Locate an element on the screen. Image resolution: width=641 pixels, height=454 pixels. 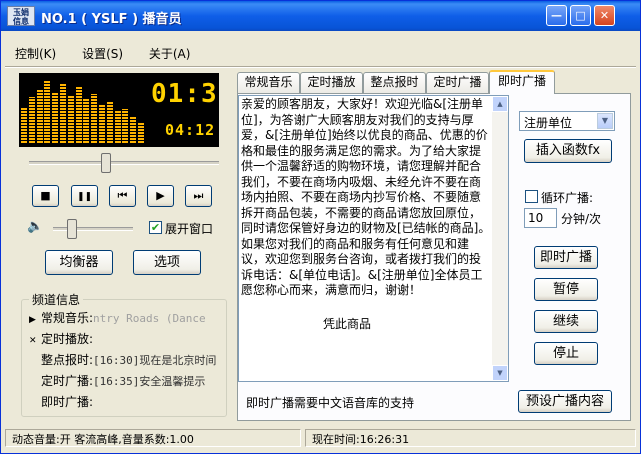
channel-info-title: 频道信息 is located at coordinates (56, 299).